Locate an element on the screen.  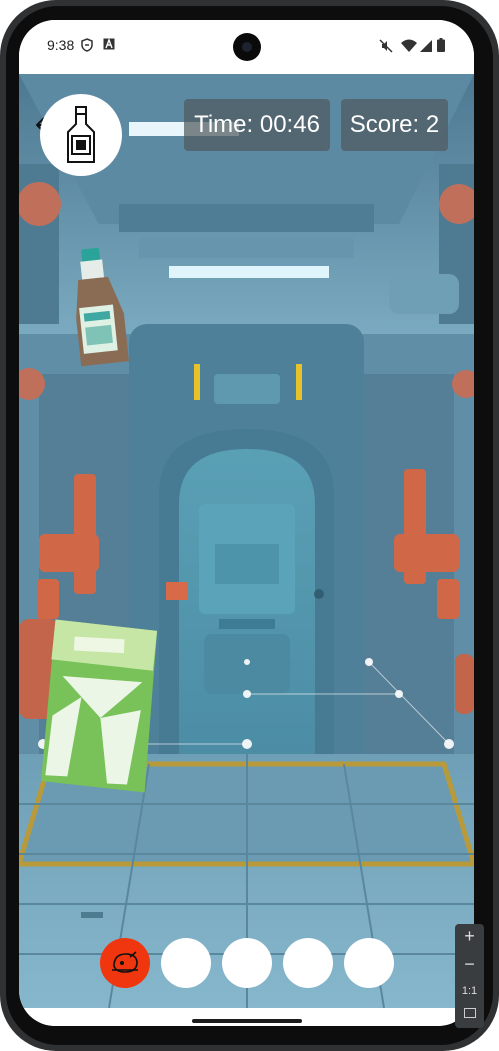
zoom-in-button: + is located at coordinates (469, 936).